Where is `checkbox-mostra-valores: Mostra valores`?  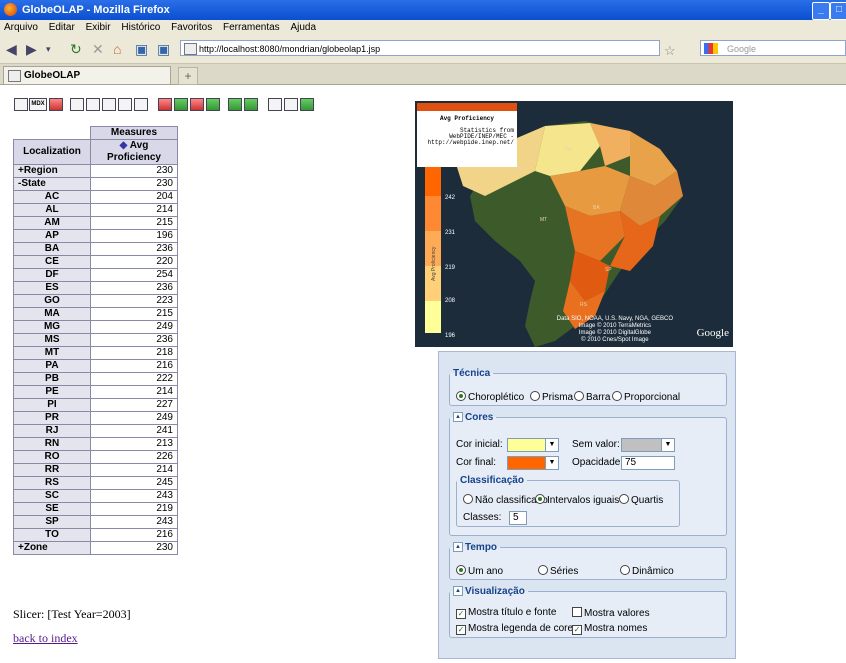 checkbox-mostra-valores: Mostra valores is located at coordinates (611, 613).